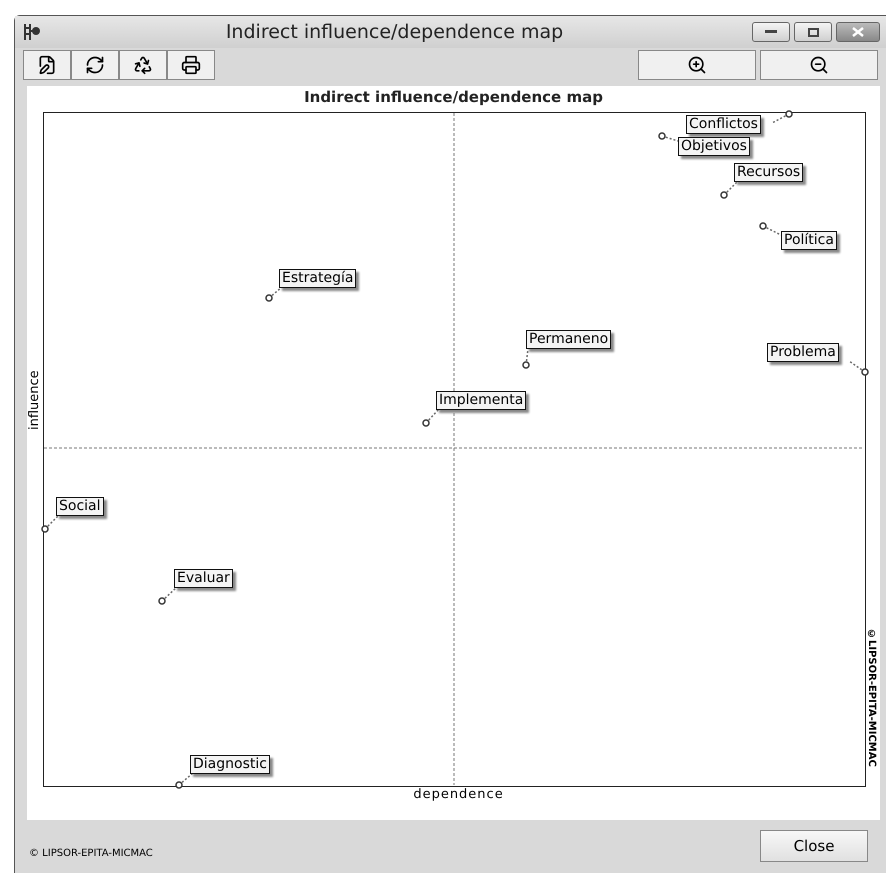 This screenshot has width=886, height=888. Describe the element at coordinates (569, 339) in the screenshot. I see `point-label: Permaneno` at that location.